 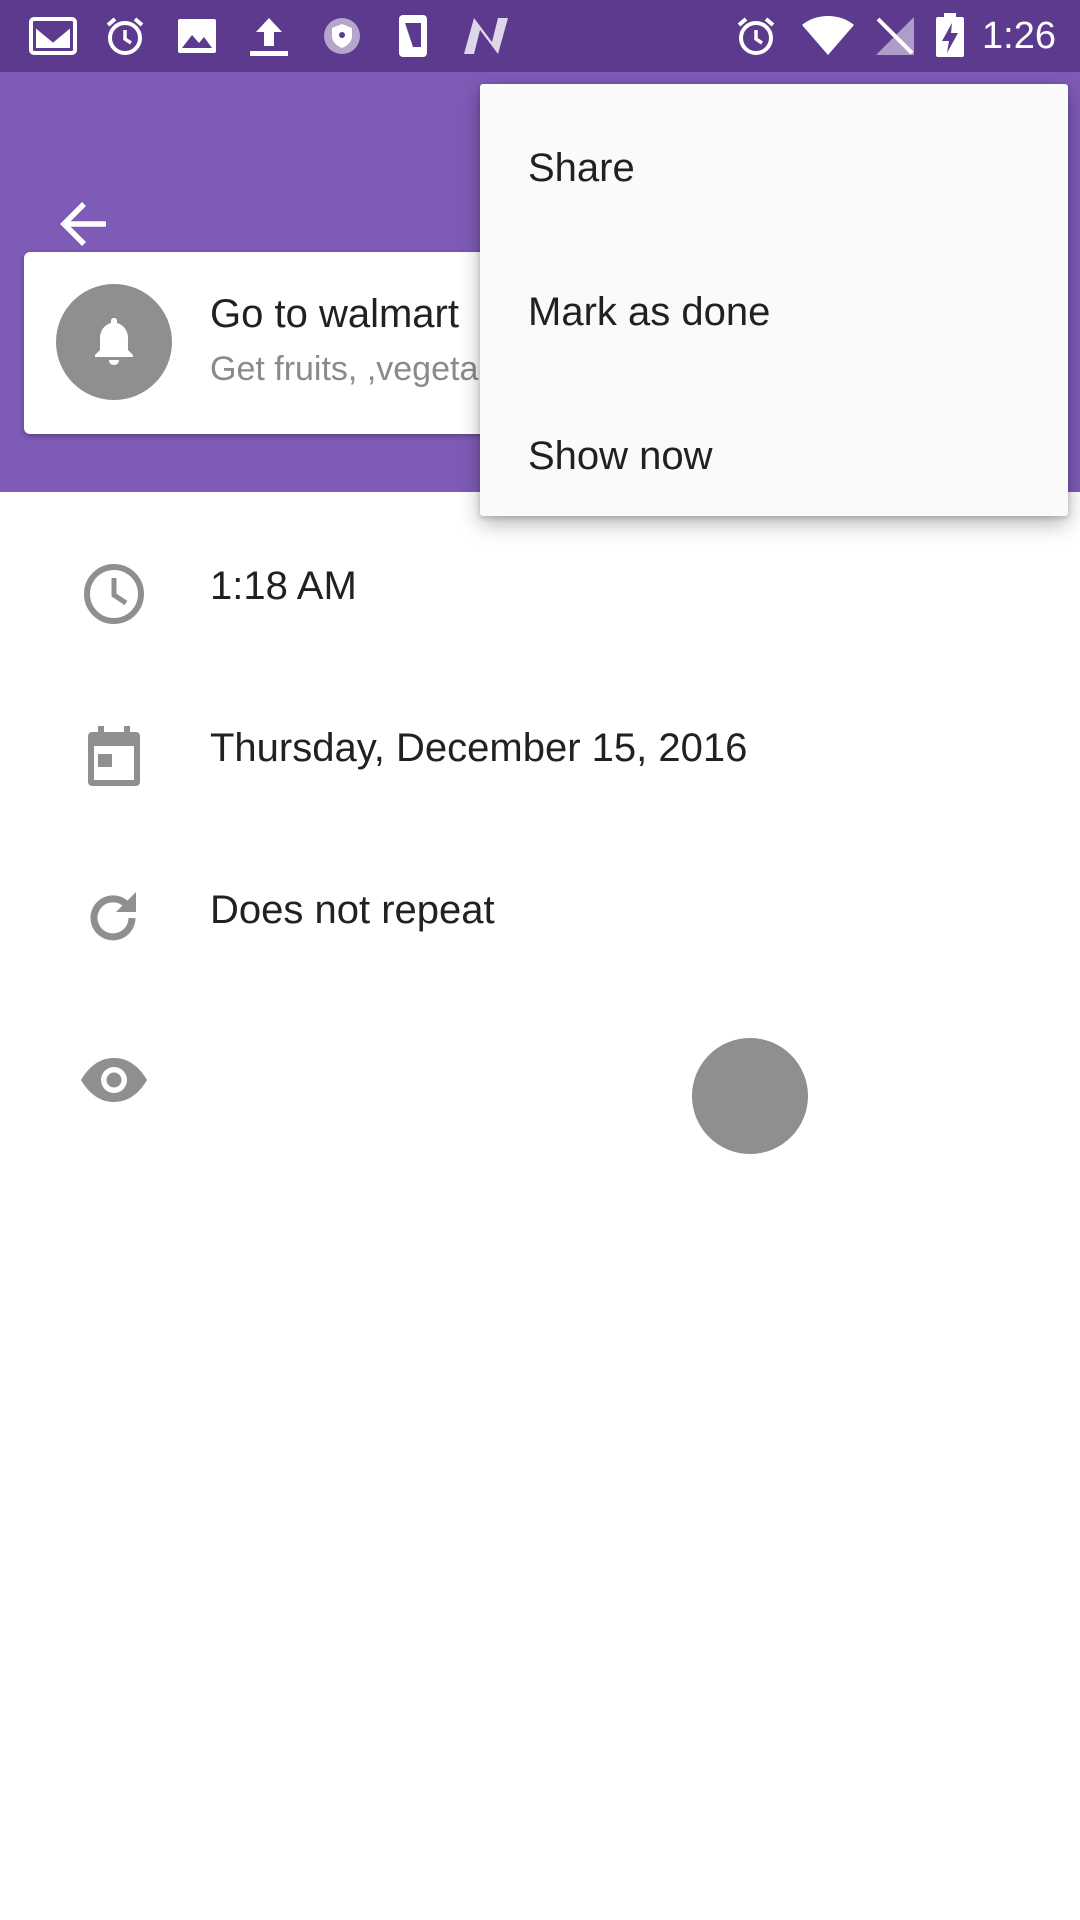 What do you see at coordinates (774, 312) in the screenshot?
I see `menu-item-mark-as-done: Mark as done` at bounding box center [774, 312].